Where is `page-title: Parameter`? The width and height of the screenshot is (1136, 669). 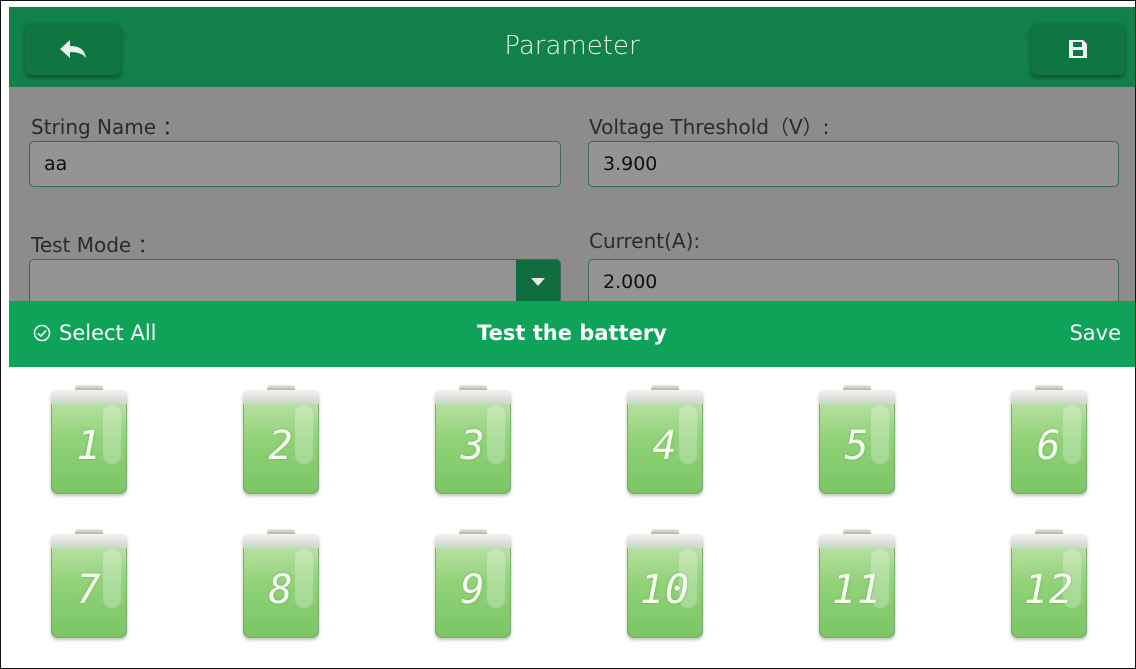
page-title: Parameter is located at coordinates (572, 46).